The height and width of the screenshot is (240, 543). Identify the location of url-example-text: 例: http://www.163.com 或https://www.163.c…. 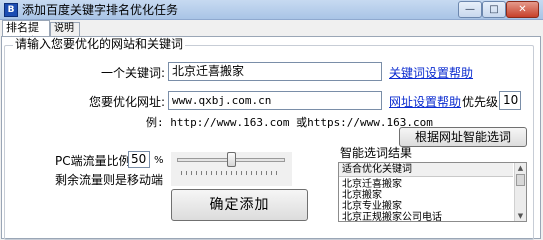
(289, 122).